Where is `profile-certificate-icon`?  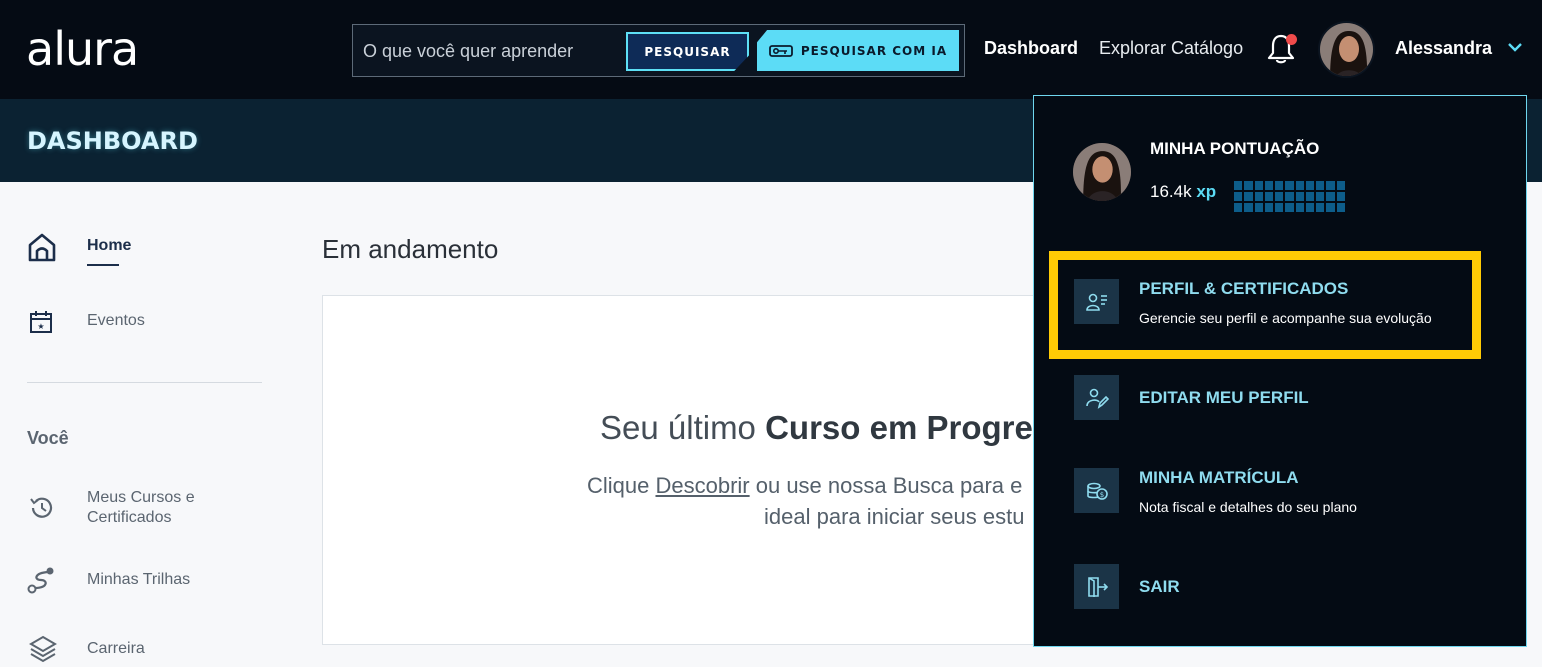 profile-certificate-icon is located at coordinates (1096, 301).